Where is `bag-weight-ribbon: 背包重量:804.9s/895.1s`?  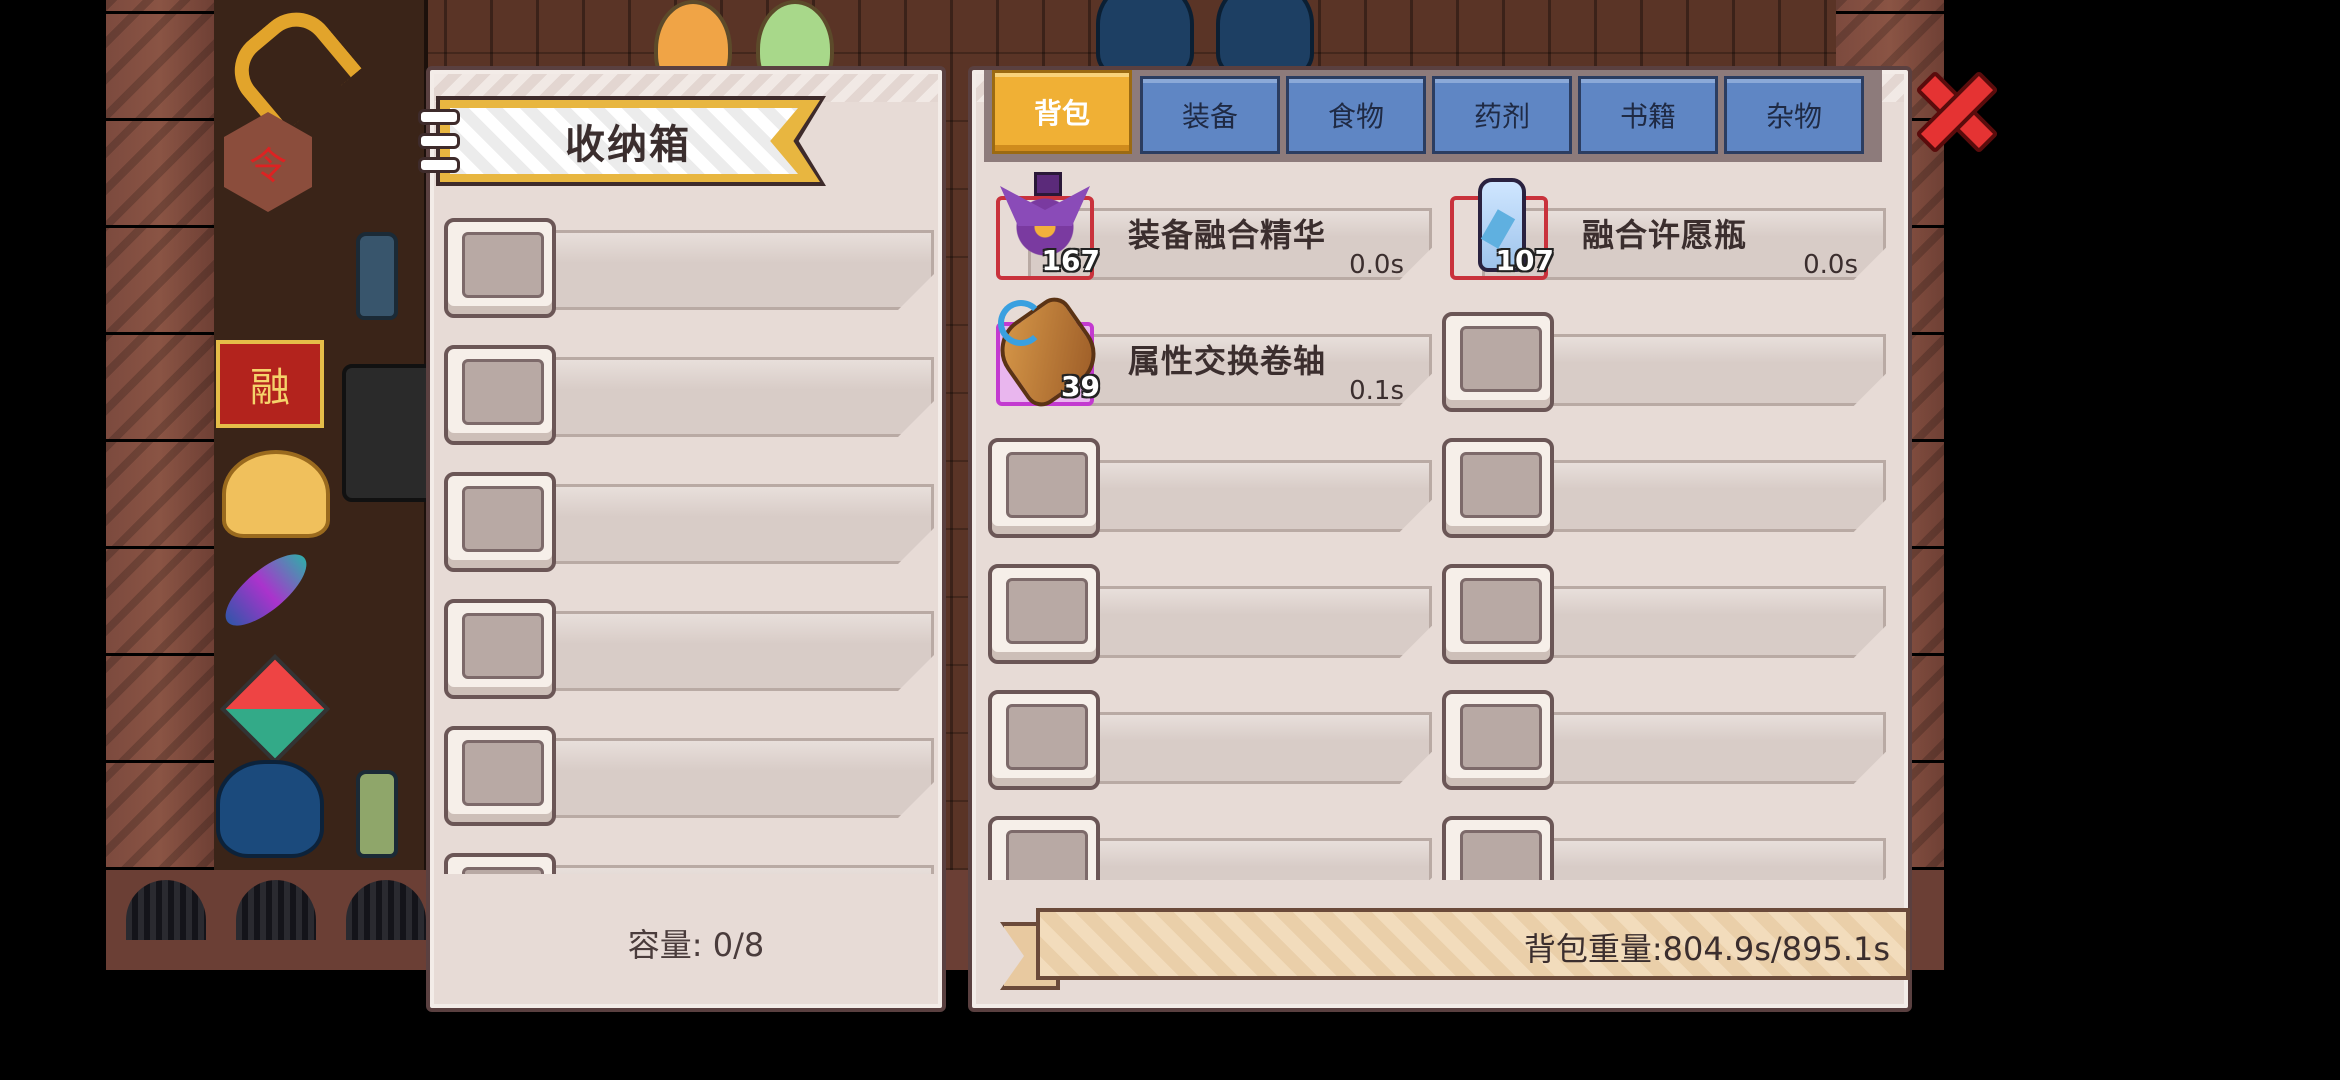 bag-weight-ribbon: 背包重量:804.9s/895.1s is located at coordinates (1455, 951).